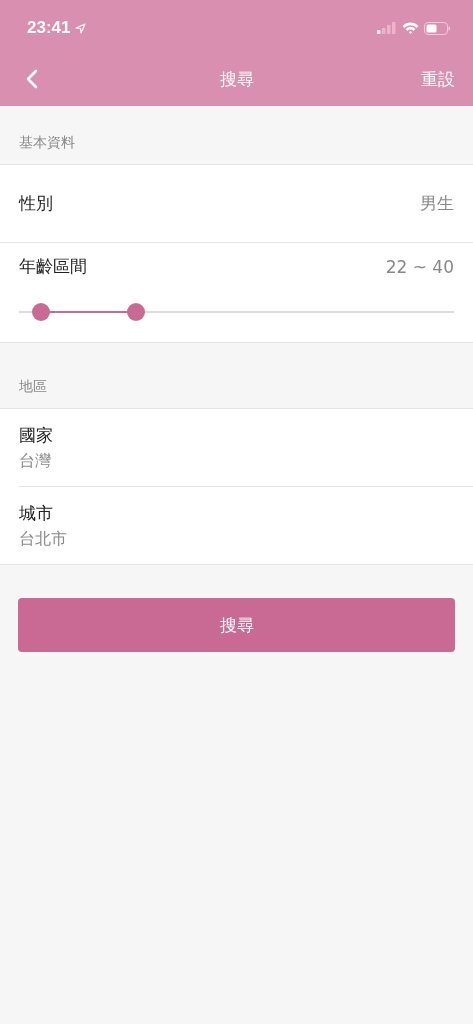  I want to click on battery-icon, so click(437, 28).